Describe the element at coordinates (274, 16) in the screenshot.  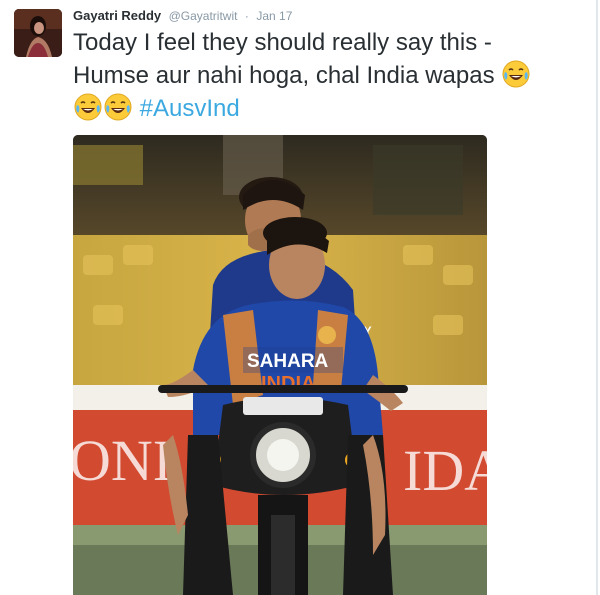
I see `tweet-date: Jan 17` at that location.